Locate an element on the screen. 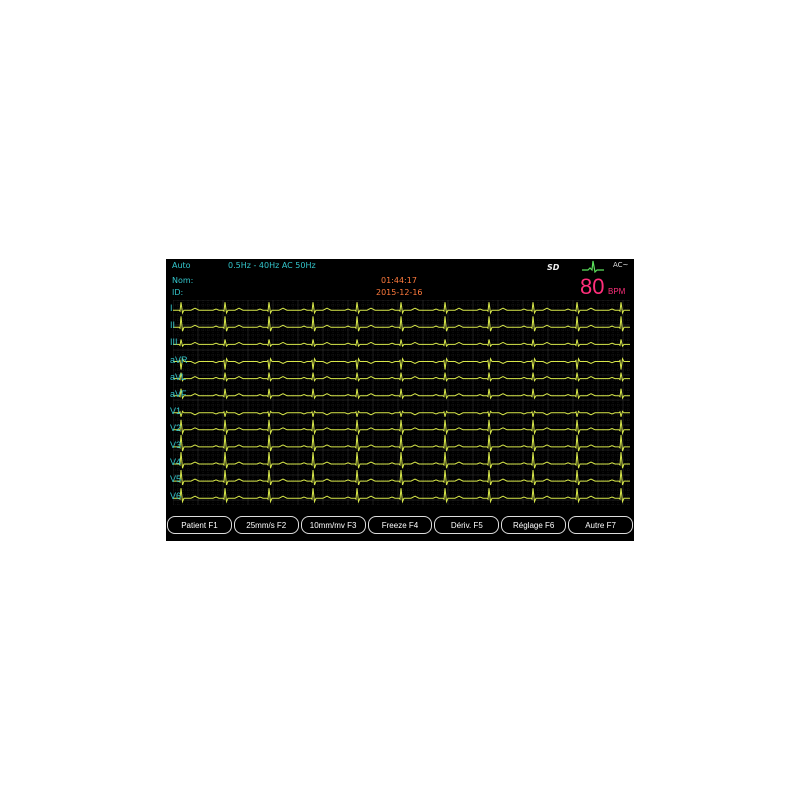 This screenshot has width=800, height=800. lead-label-v3: V3 is located at coordinates (176, 444).